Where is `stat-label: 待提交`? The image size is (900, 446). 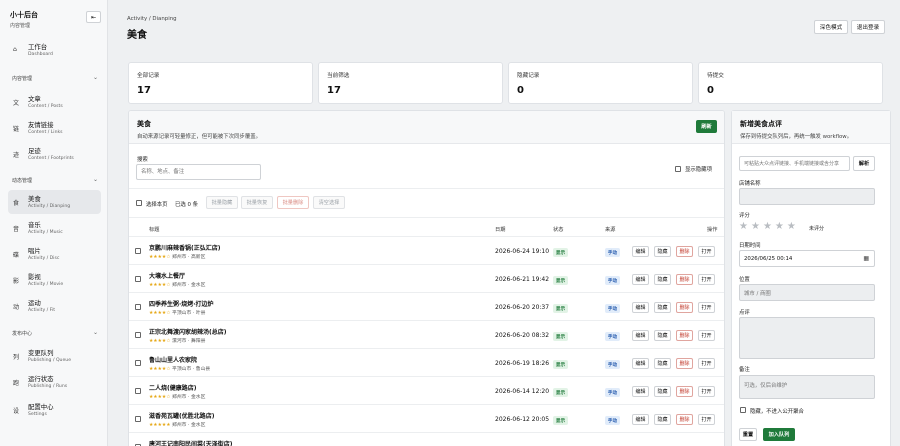
stat-label: 待提交 is located at coordinates (715, 76).